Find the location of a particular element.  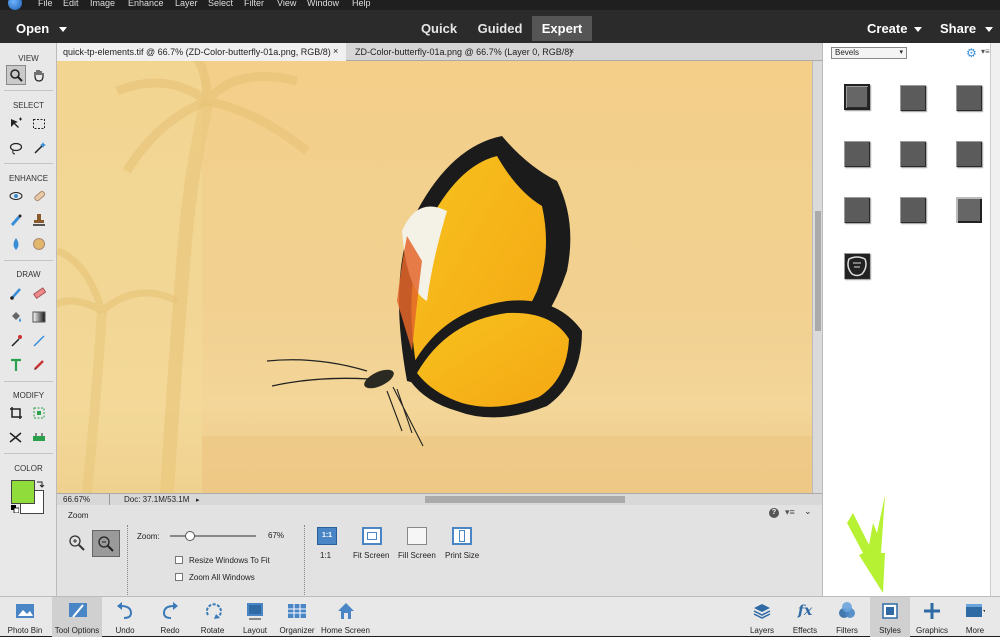

menu-layer: Layer is located at coordinates (186, 4).